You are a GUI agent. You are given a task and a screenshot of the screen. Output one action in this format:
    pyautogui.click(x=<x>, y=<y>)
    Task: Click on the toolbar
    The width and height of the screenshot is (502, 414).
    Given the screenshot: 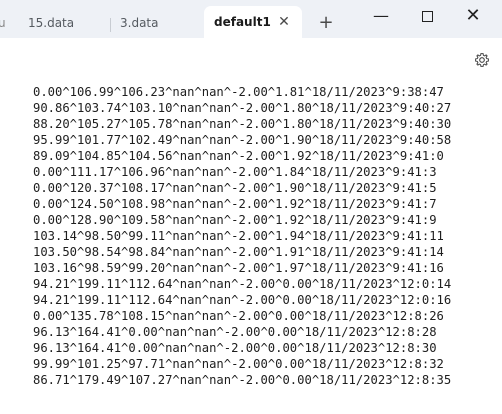 What is the action you would take?
    pyautogui.click(x=251, y=58)
    